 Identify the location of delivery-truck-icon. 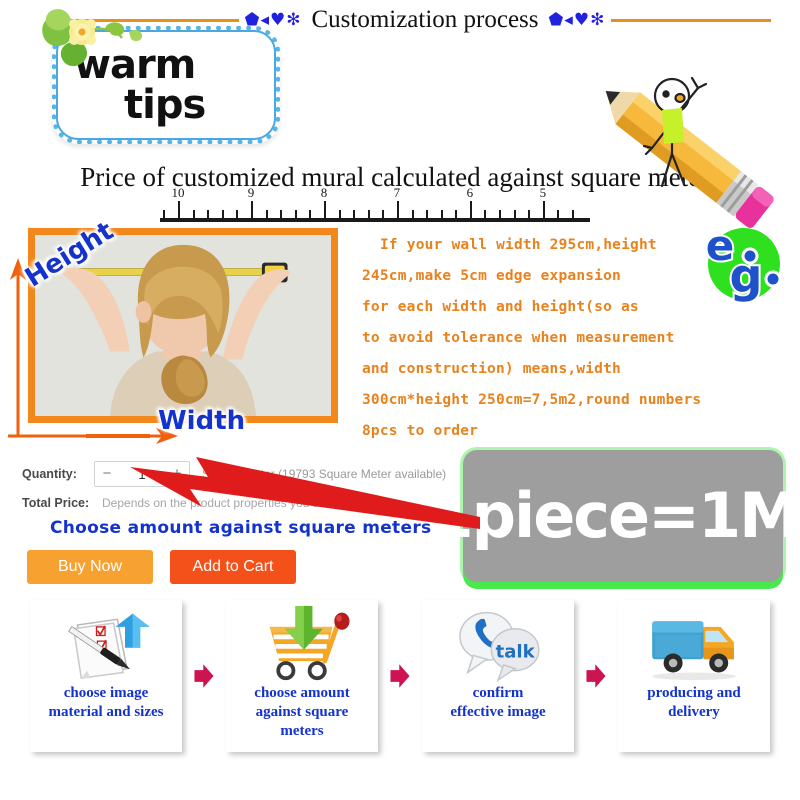
(694, 644).